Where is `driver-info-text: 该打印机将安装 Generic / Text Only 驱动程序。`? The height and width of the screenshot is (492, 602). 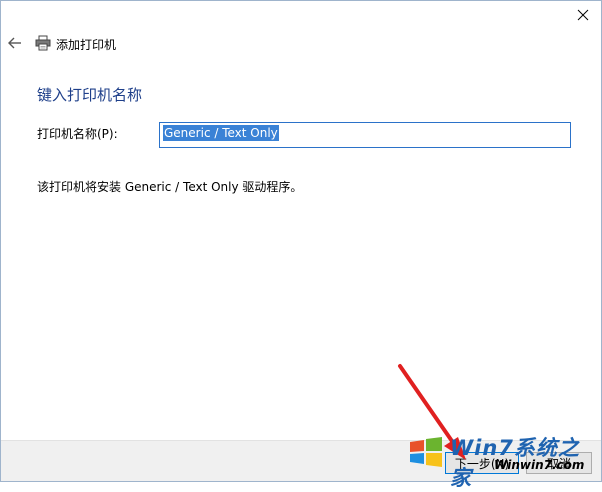
driver-info-text: 该打印机将安装 Generic / Text Only 驱动程序。 is located at coordinates (170, 187).